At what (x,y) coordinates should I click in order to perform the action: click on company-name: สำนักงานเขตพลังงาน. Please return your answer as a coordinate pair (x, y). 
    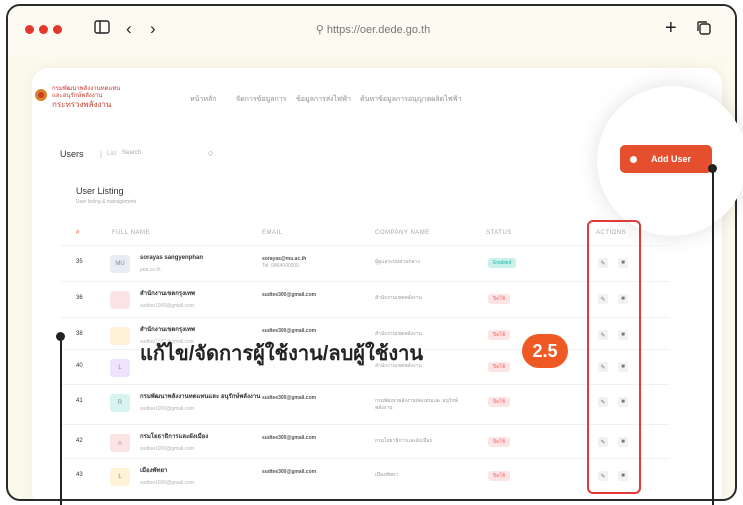
    Looking at the image, I should click on (398, 298).